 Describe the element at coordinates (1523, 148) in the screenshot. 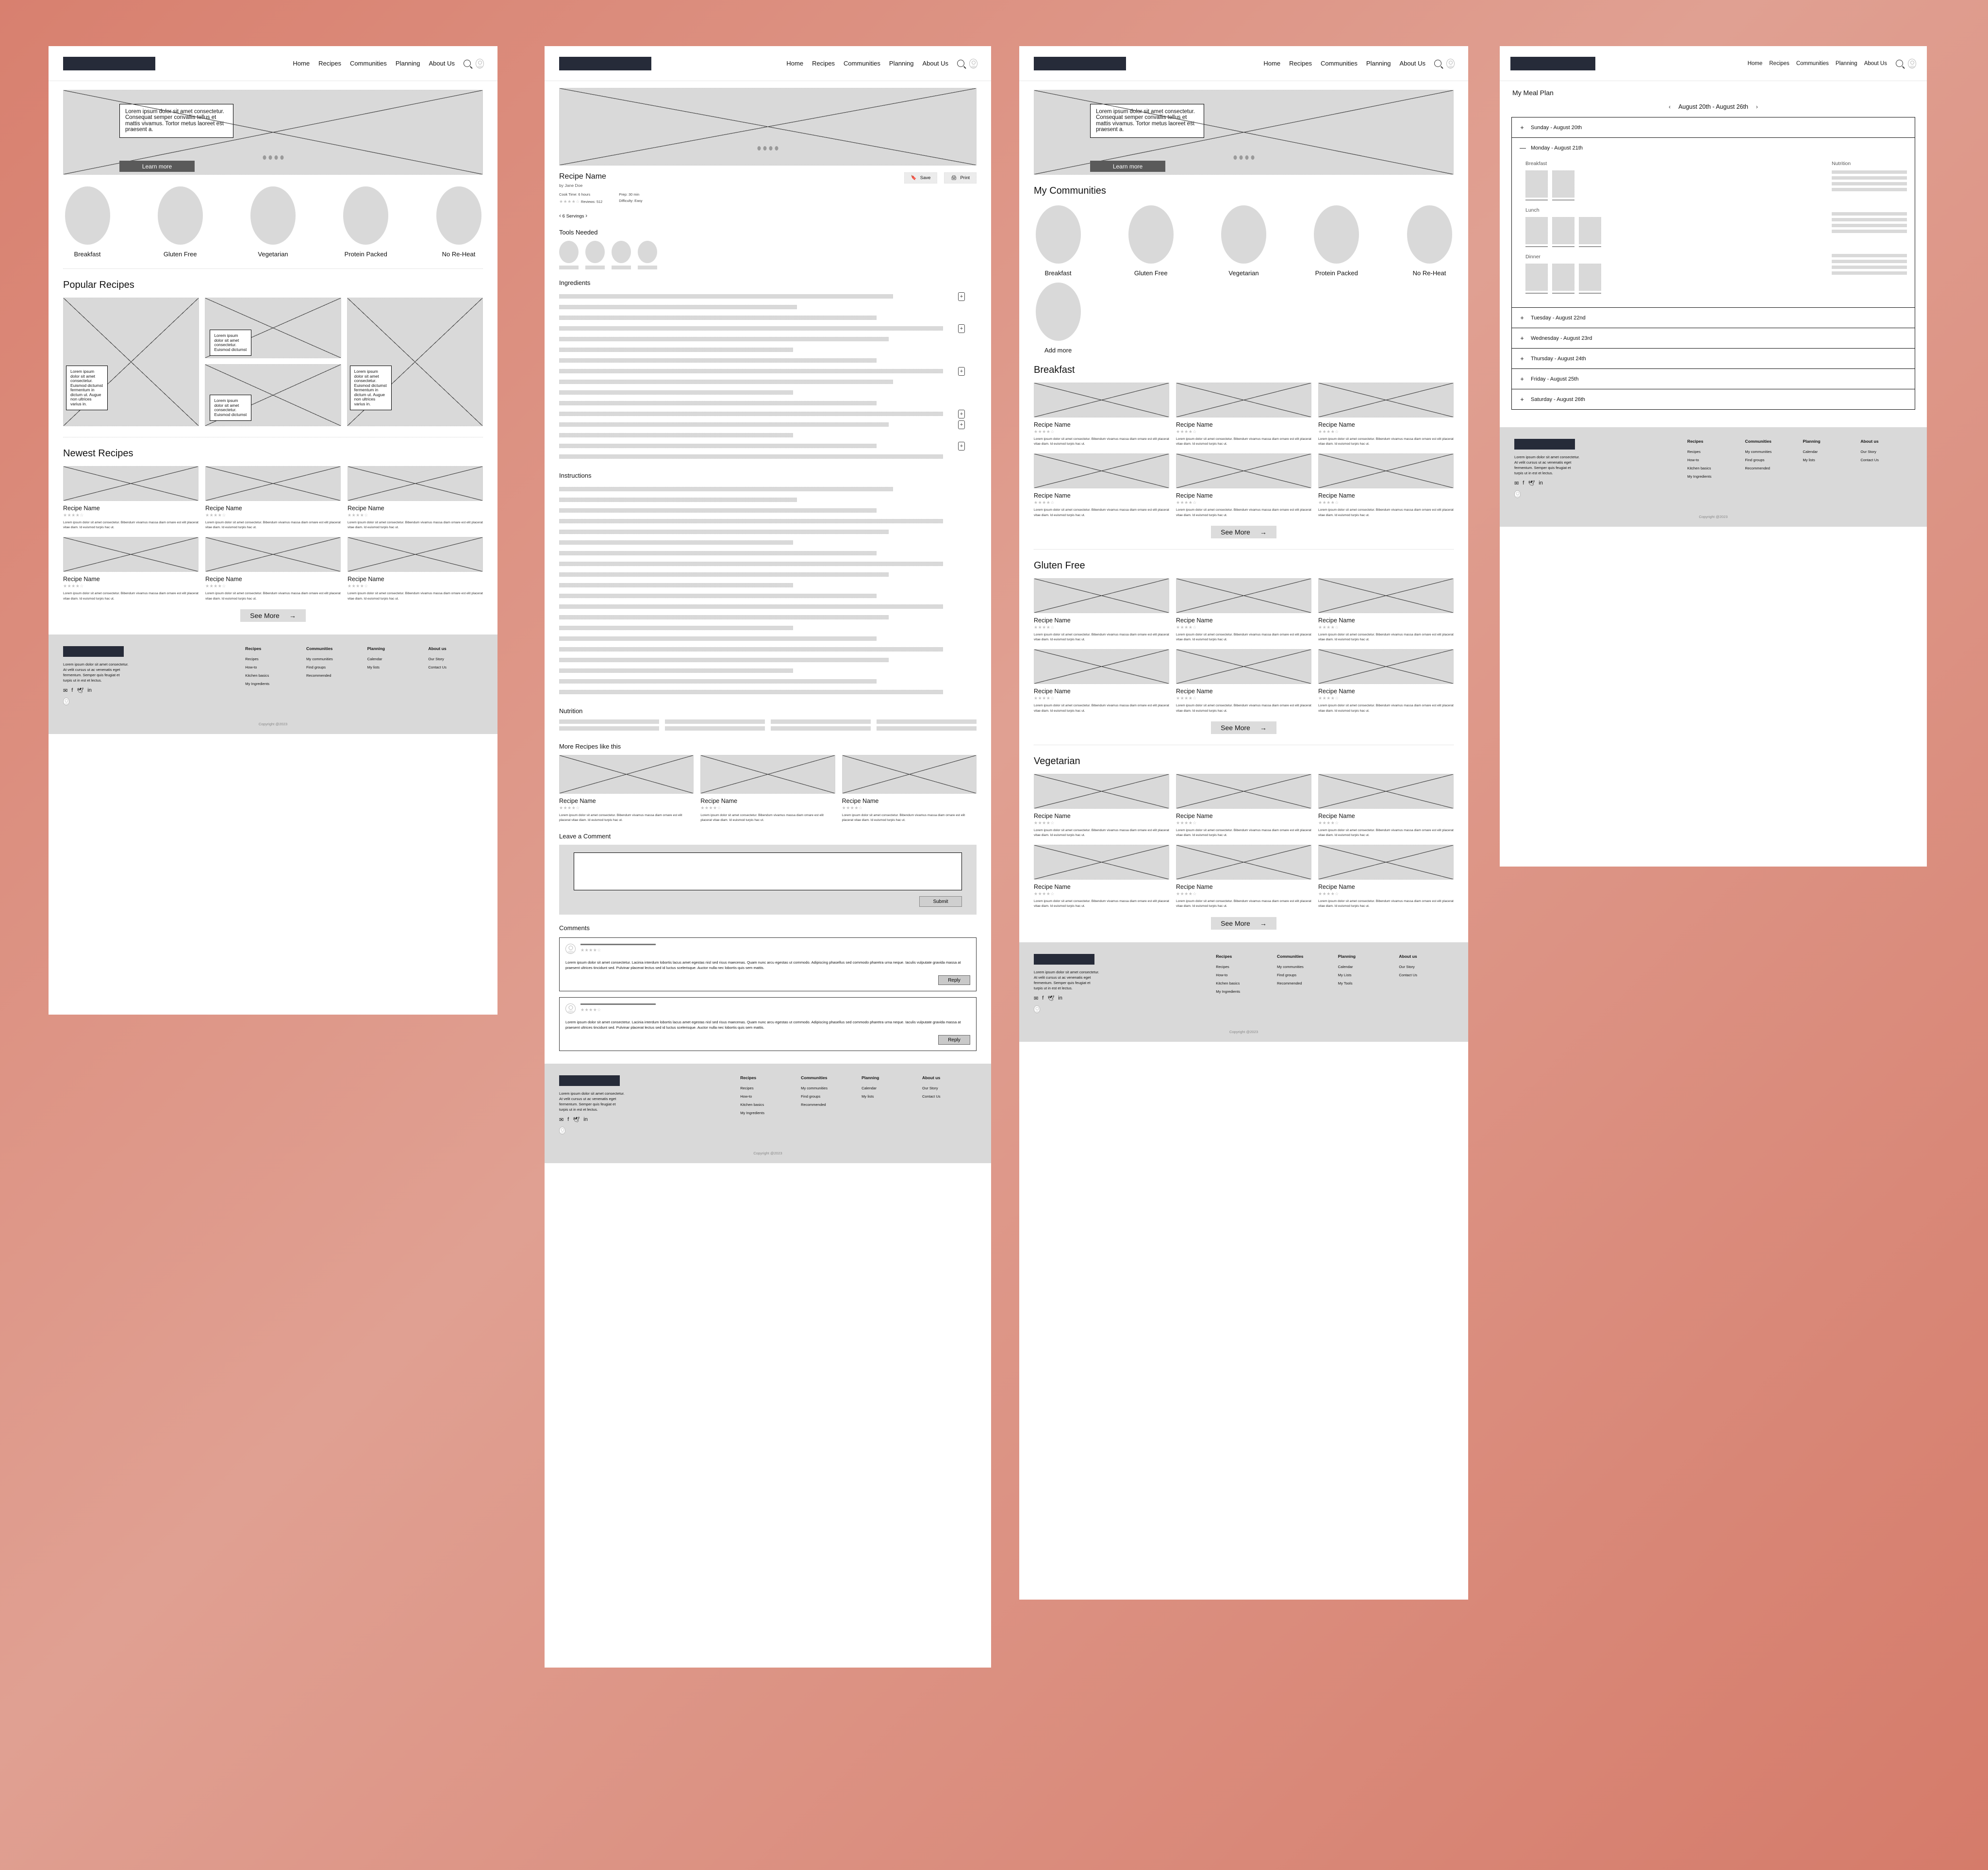

I see `minus-icon: —` at that location.